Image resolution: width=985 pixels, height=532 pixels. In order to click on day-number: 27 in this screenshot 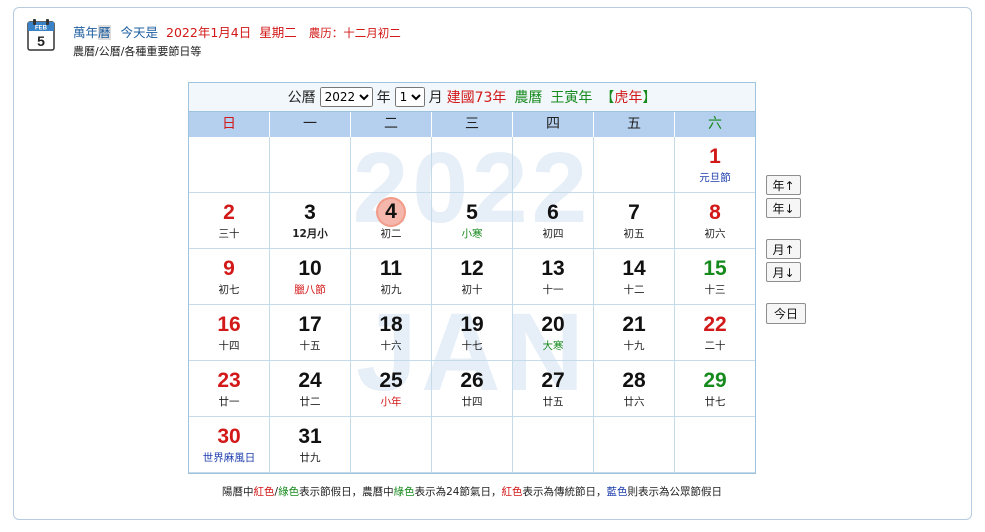, I will do `click(553, 380)`.